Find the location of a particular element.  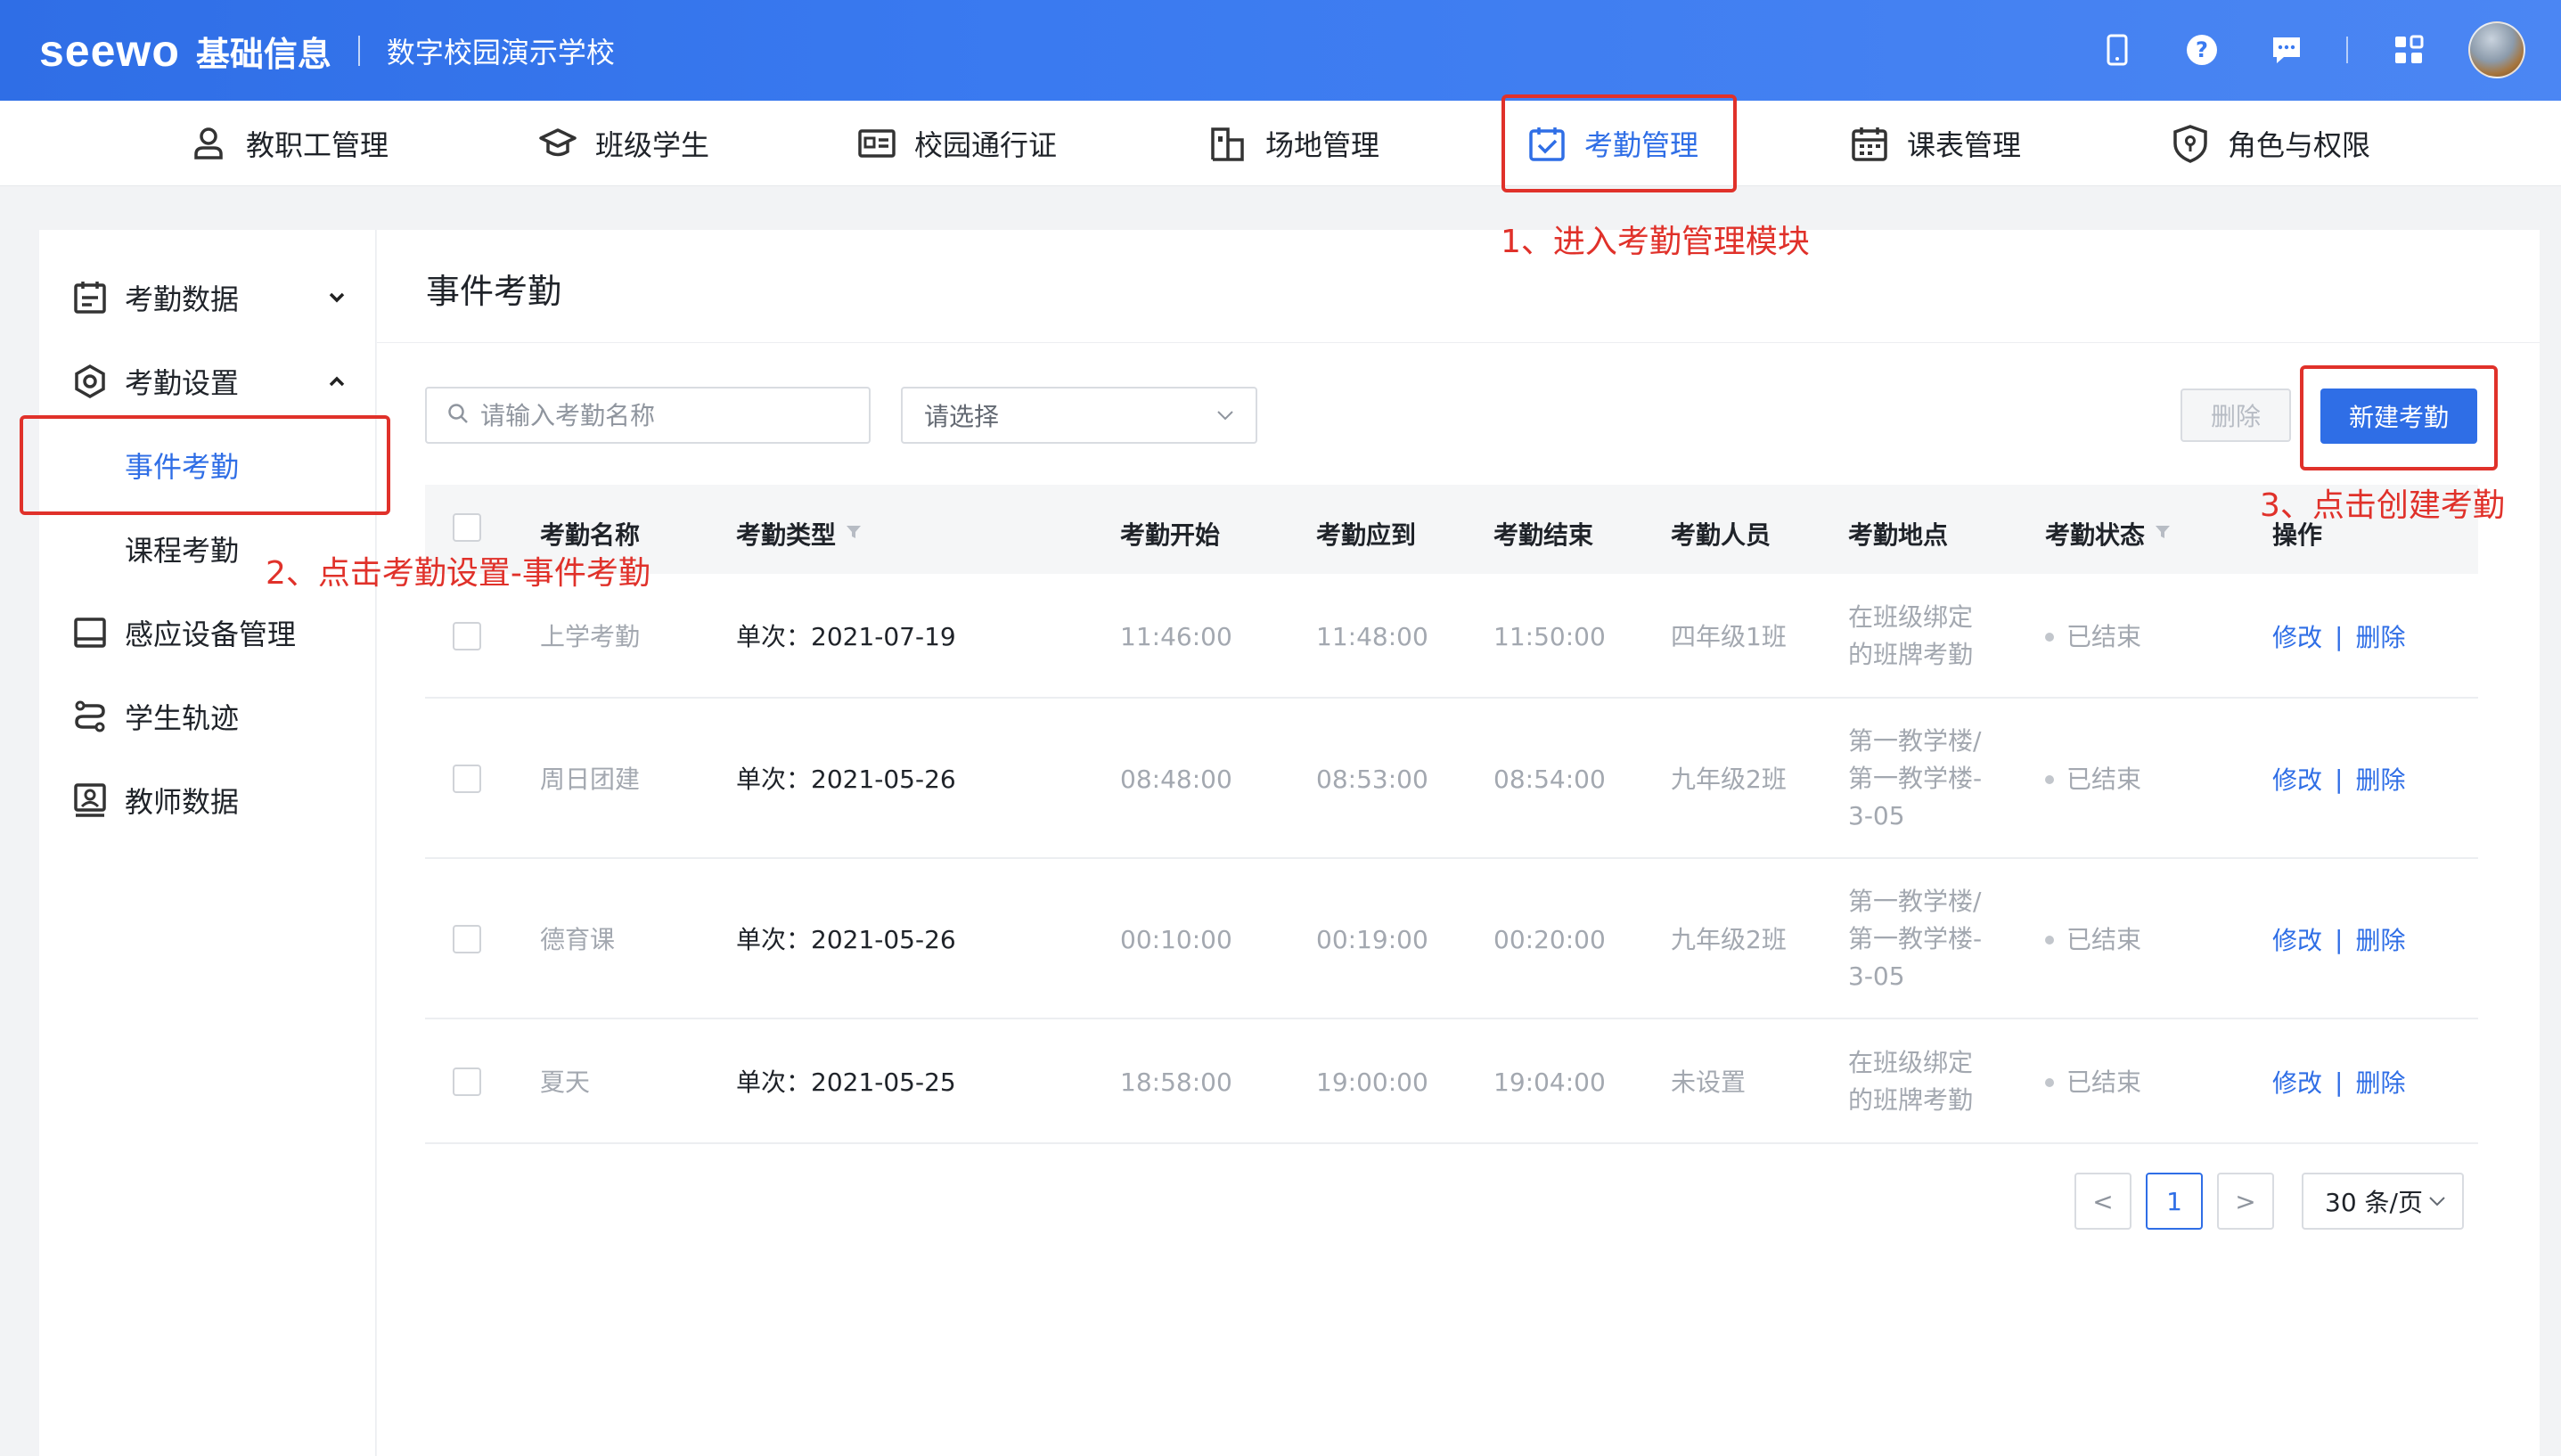

page-size-label: 30 条/页 is located at coordinates (2374, 1203).